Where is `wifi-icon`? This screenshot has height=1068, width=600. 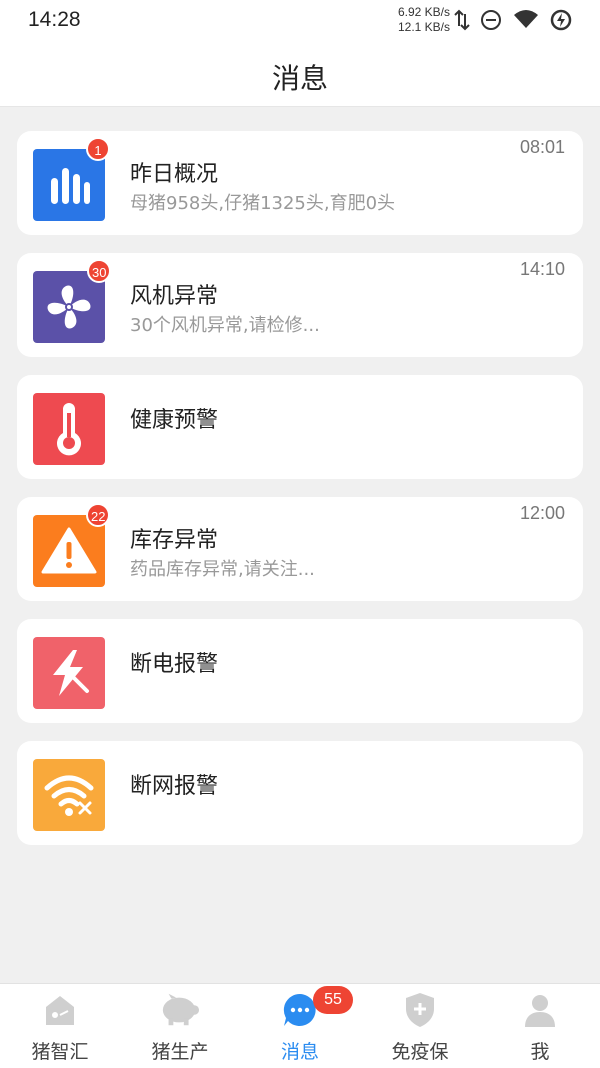 wifi-icon is located at coordinates (526, 21).